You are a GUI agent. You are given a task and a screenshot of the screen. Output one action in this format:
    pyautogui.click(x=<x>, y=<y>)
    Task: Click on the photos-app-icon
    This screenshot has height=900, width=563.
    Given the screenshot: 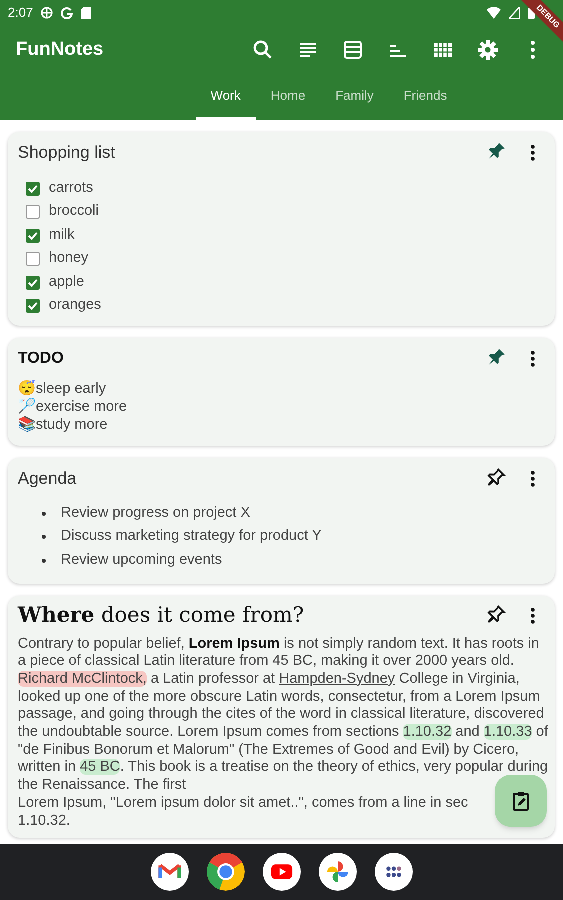 What is the action you would take?
    pyautogui.click(x=337, y=872)
    